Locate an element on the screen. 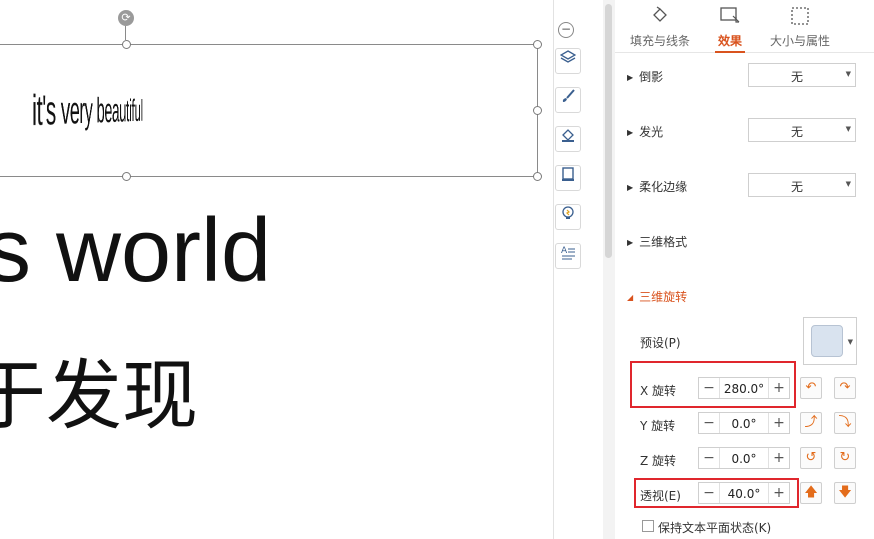  floating-toolbar: − A is located at coordinates (579, 269).